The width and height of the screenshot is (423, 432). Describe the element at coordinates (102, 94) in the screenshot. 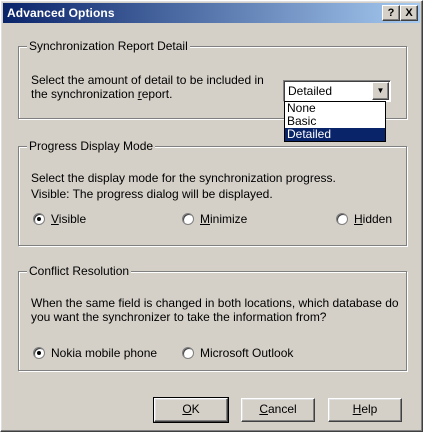

I see `sync-report-desc-line2: the synchronization report.` at that location.